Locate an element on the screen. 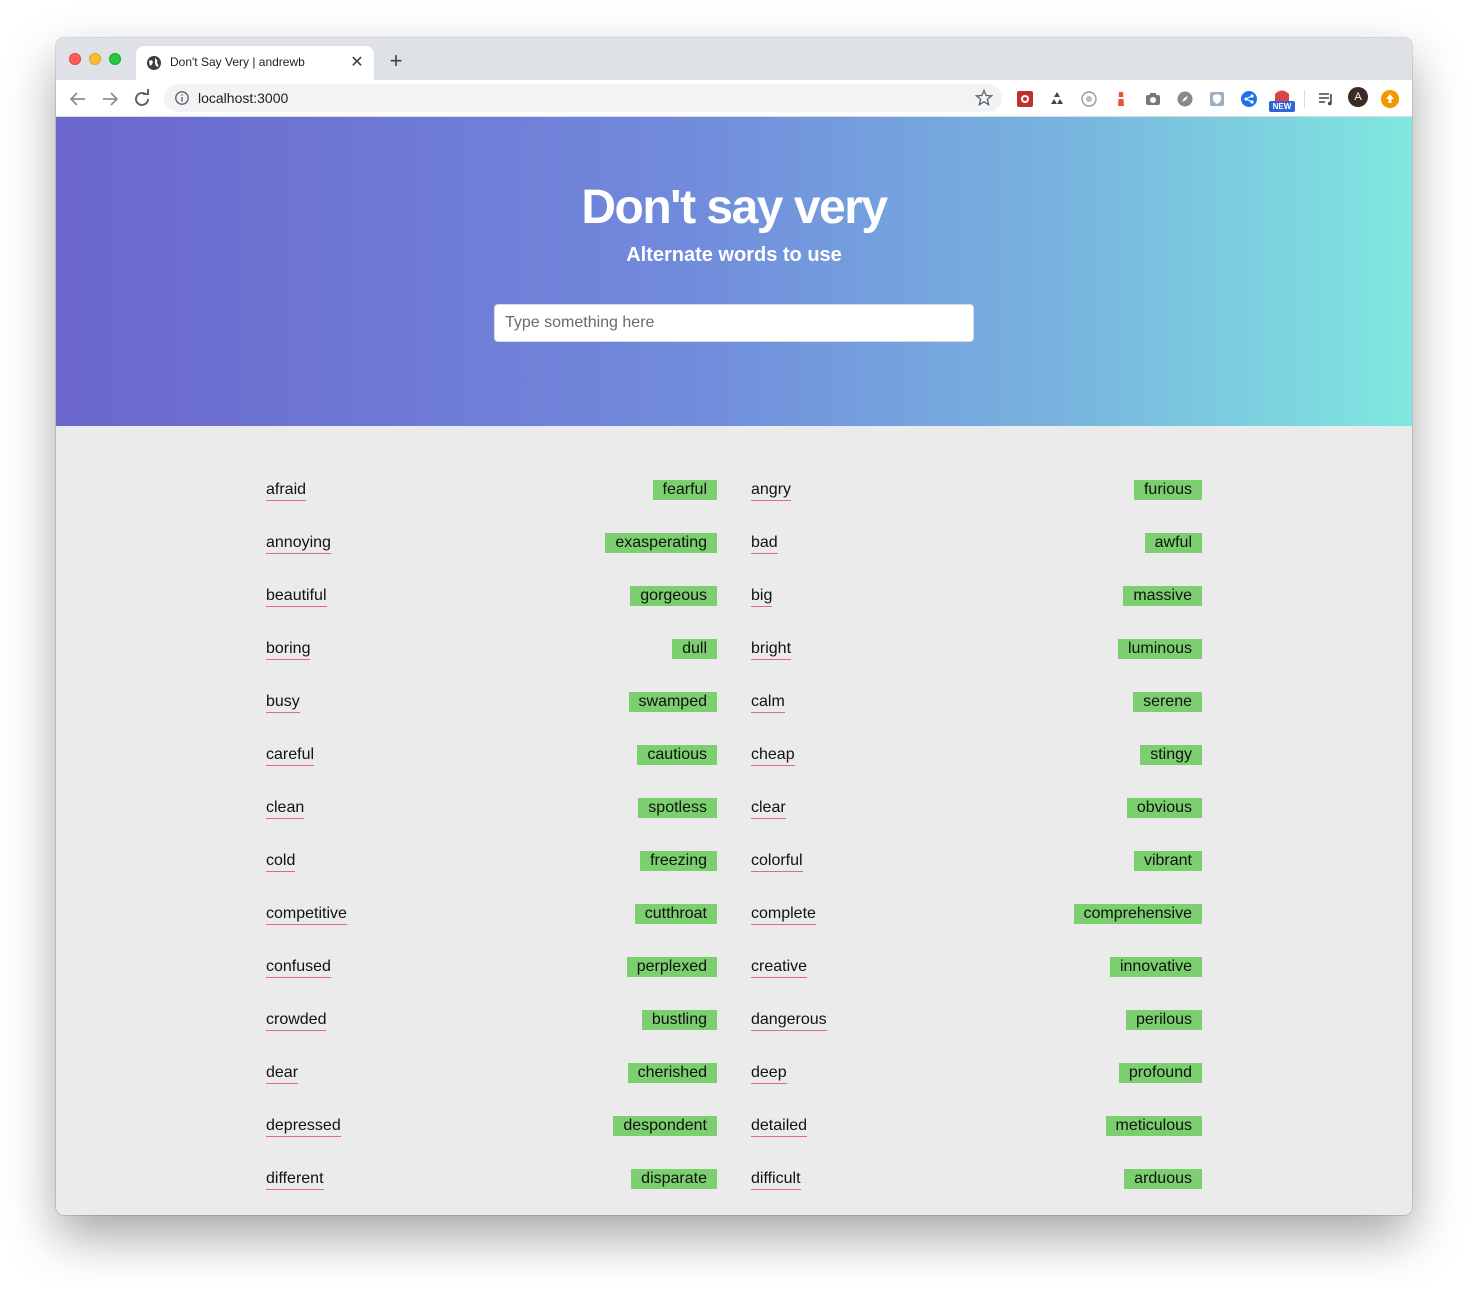  alternate-word-badge: spotless is located at coordinates (677, 808).